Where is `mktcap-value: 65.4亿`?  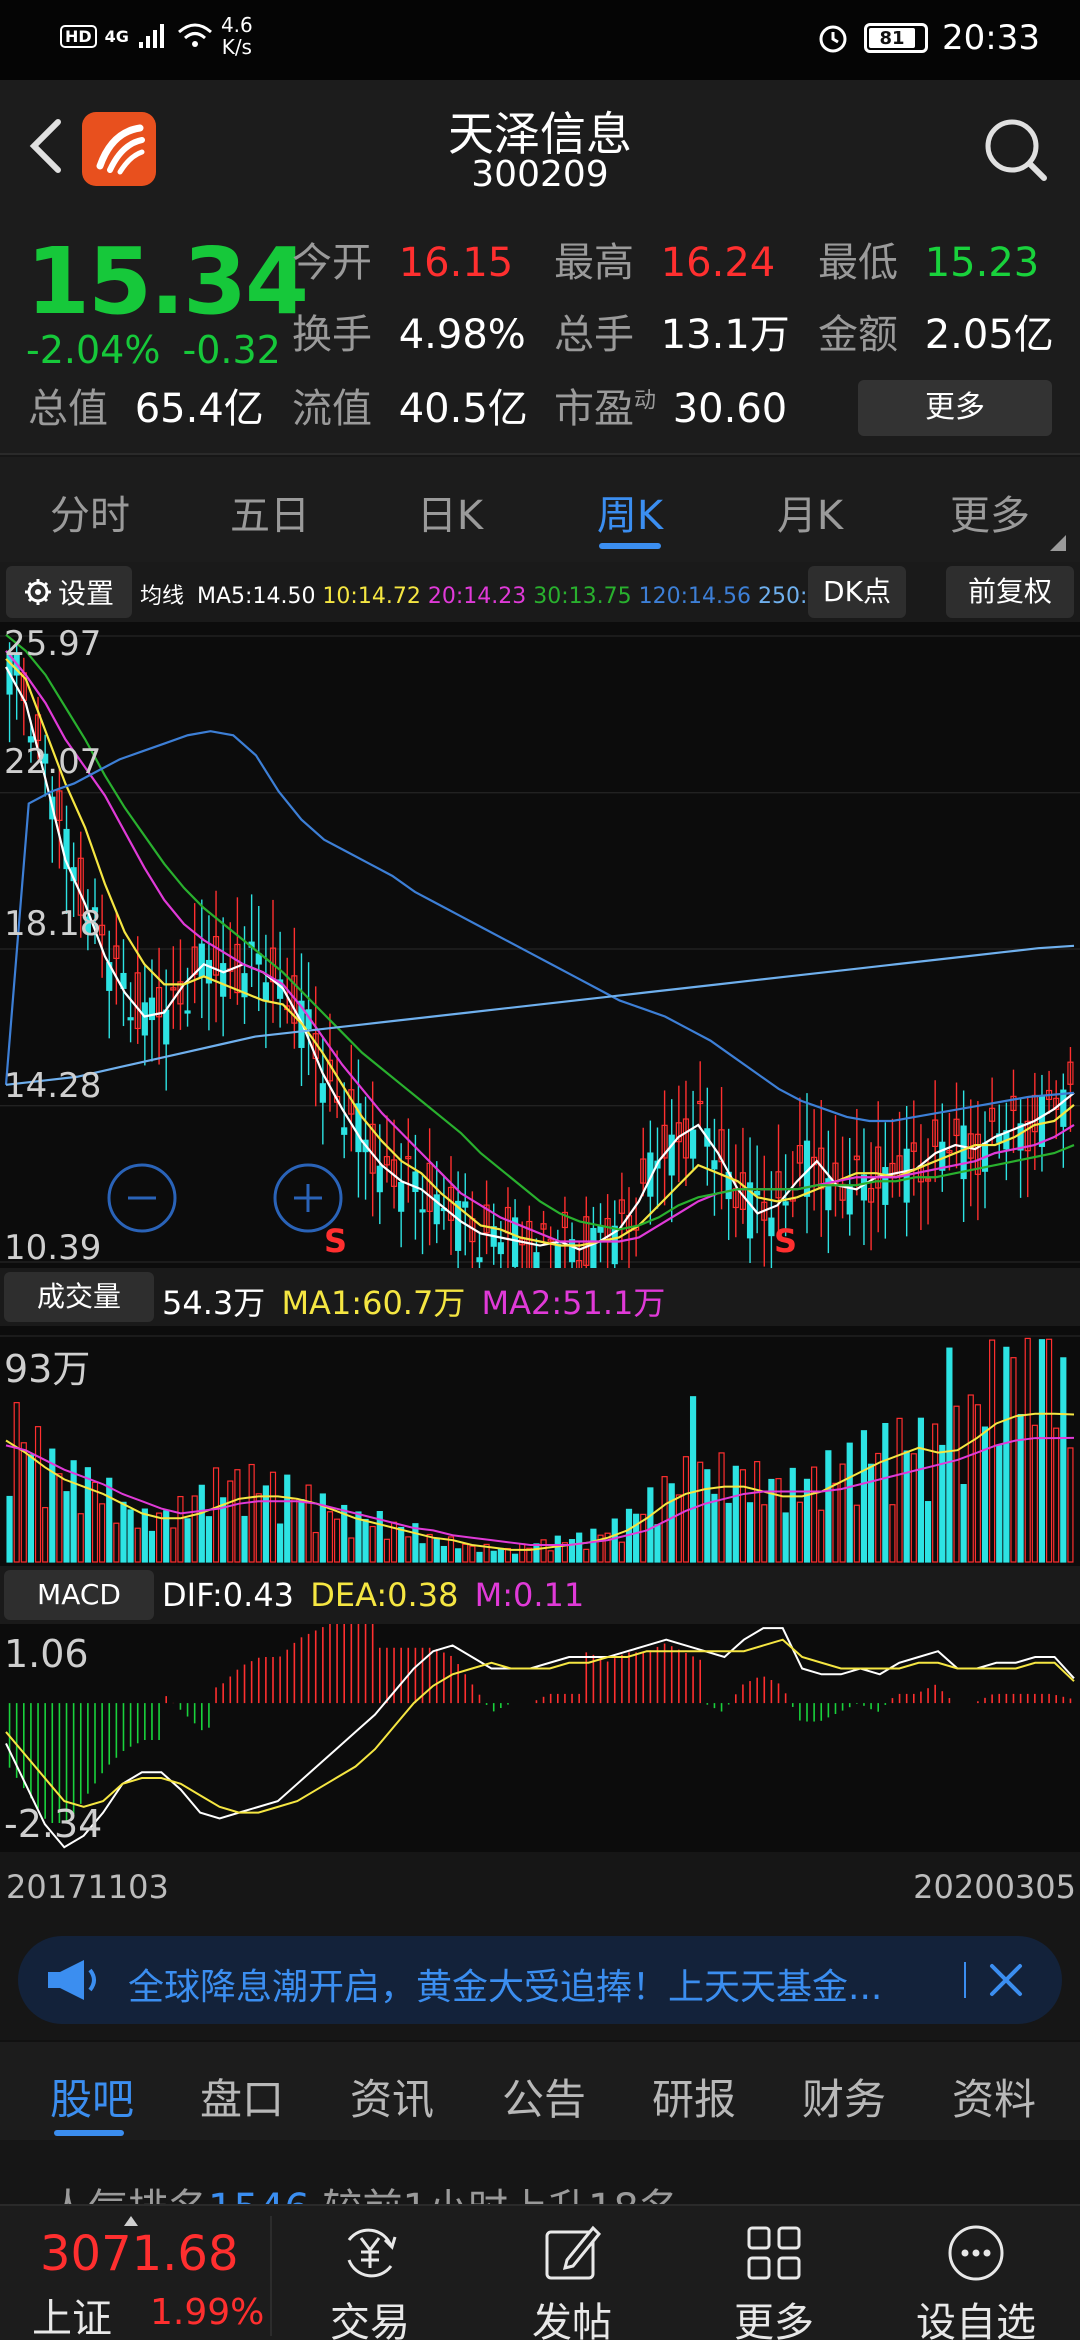
mktcap-value: 65.4亿 is located at coordinates (199, 409).